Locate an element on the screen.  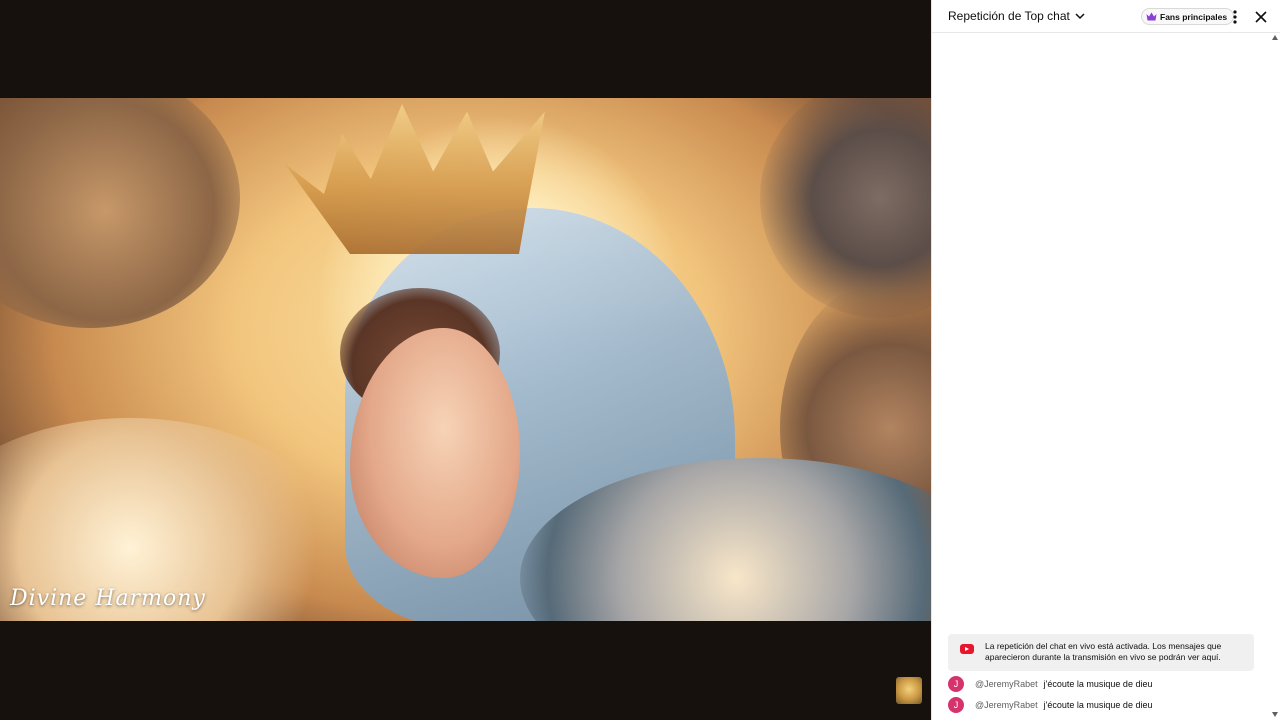
scroll-up-arrow-icon is located at coordinates (1275, 37).